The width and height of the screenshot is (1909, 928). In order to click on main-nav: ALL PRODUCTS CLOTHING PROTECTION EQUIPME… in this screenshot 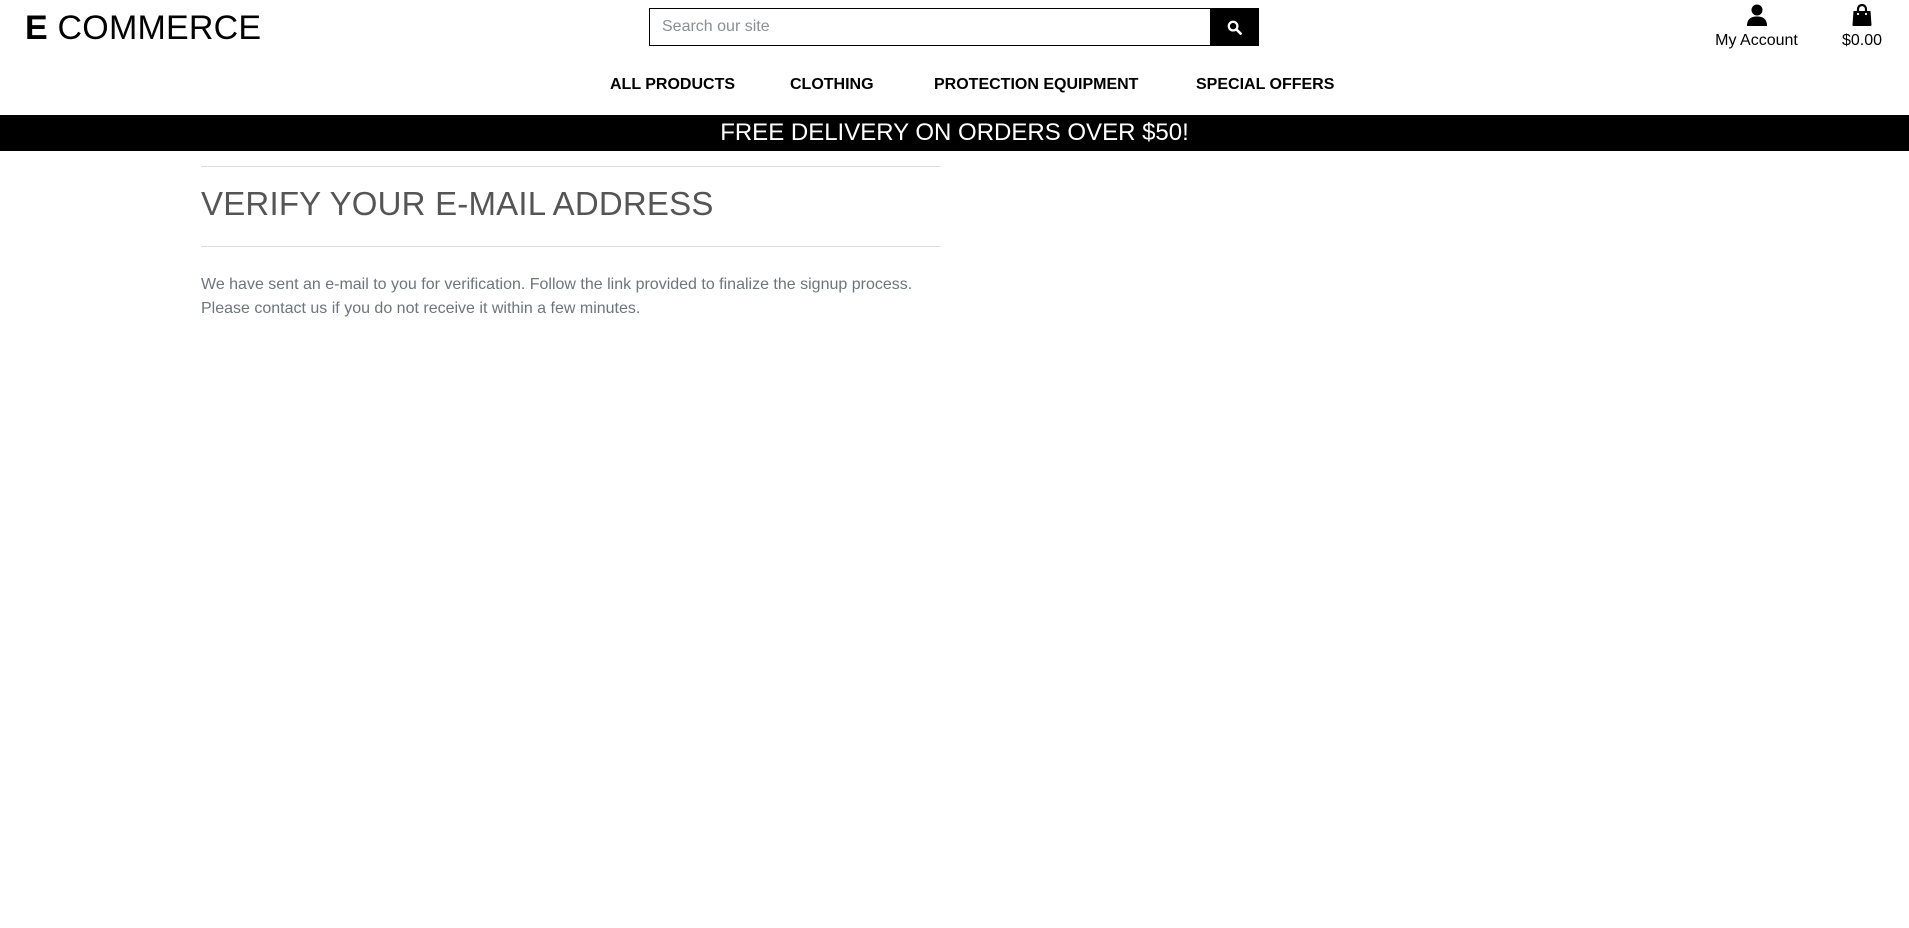, I will do `click(954, 87)`.